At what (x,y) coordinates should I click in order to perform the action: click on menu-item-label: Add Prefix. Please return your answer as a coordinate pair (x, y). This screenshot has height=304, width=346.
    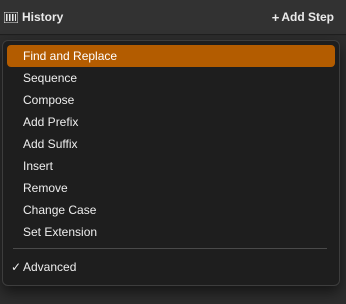
    Looking at the image, I should click on (51, 122).